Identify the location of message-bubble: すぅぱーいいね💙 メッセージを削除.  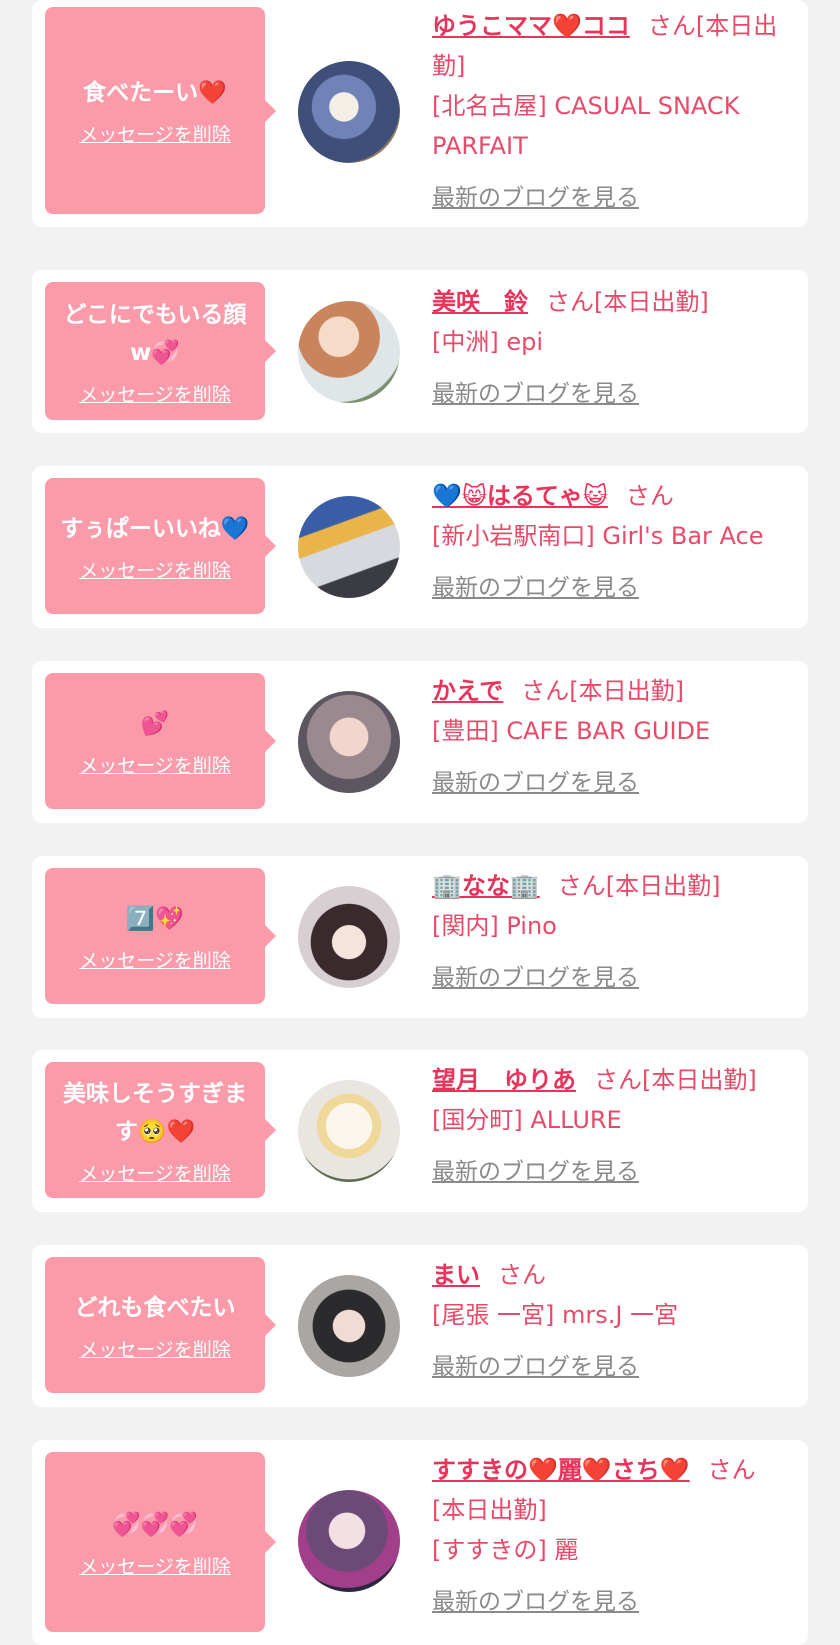
(160, 546).